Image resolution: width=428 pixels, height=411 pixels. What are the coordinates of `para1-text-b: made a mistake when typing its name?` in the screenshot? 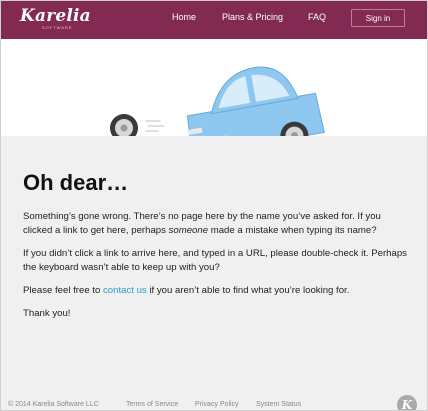 It's located at (292, 230).